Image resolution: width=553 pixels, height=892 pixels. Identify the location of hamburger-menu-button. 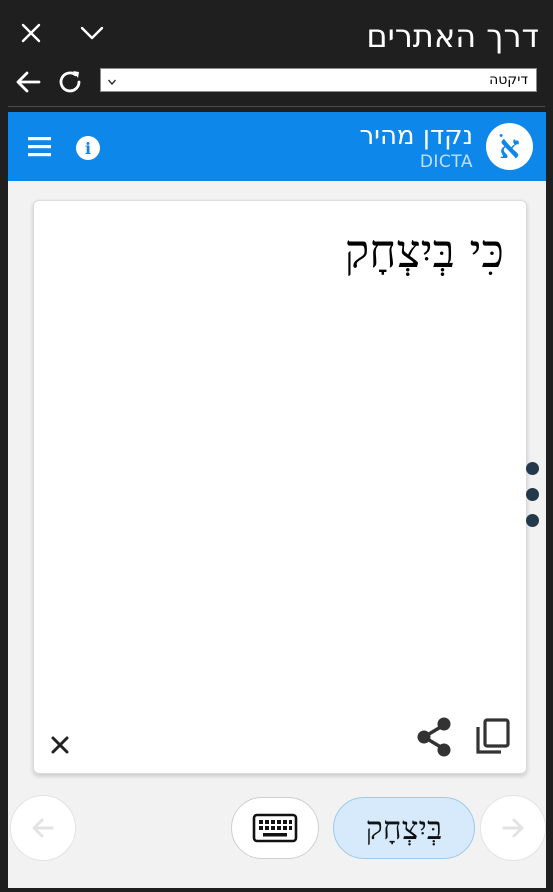
(40, 147).